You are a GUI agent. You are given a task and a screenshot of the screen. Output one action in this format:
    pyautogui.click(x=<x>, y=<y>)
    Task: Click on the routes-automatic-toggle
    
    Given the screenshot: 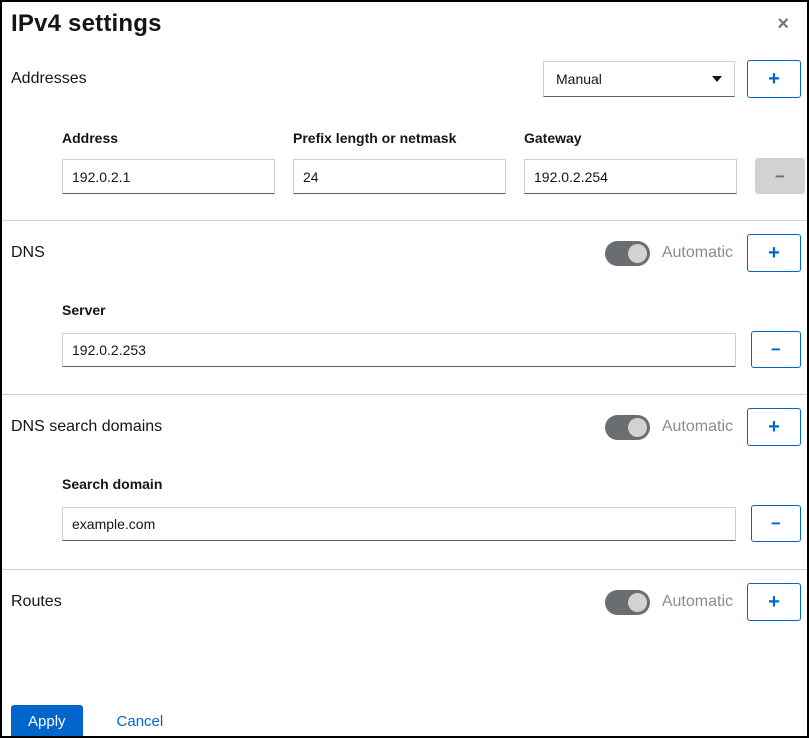 What is the action you would take?
    pyautogui.click(x=627, y=602)
    